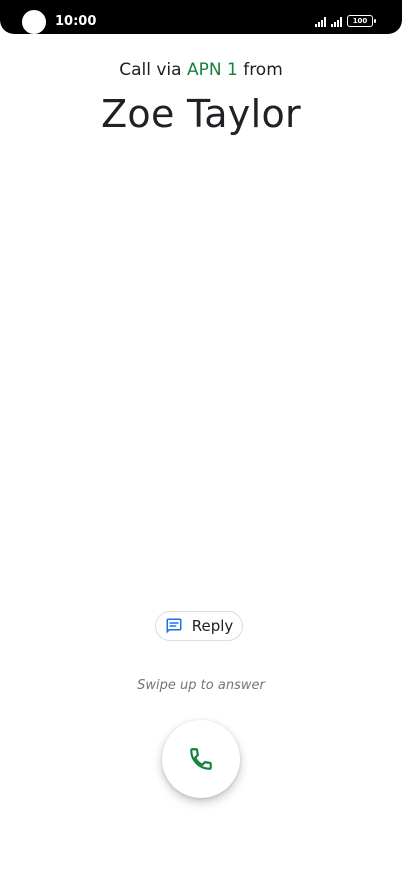  What do you see at coordinates (76, 21) in the screenshot?
I see `status-time: 10:00` at bounding box center [76, 21].